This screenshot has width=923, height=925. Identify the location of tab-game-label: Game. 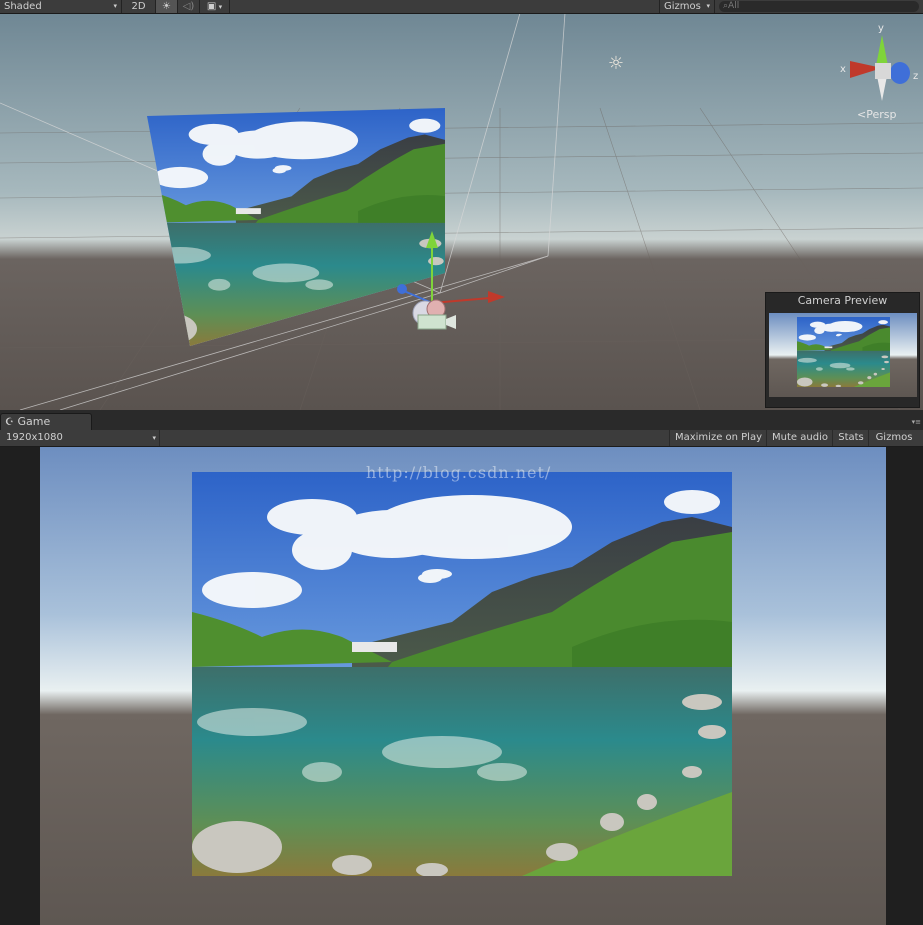
(34, 421).